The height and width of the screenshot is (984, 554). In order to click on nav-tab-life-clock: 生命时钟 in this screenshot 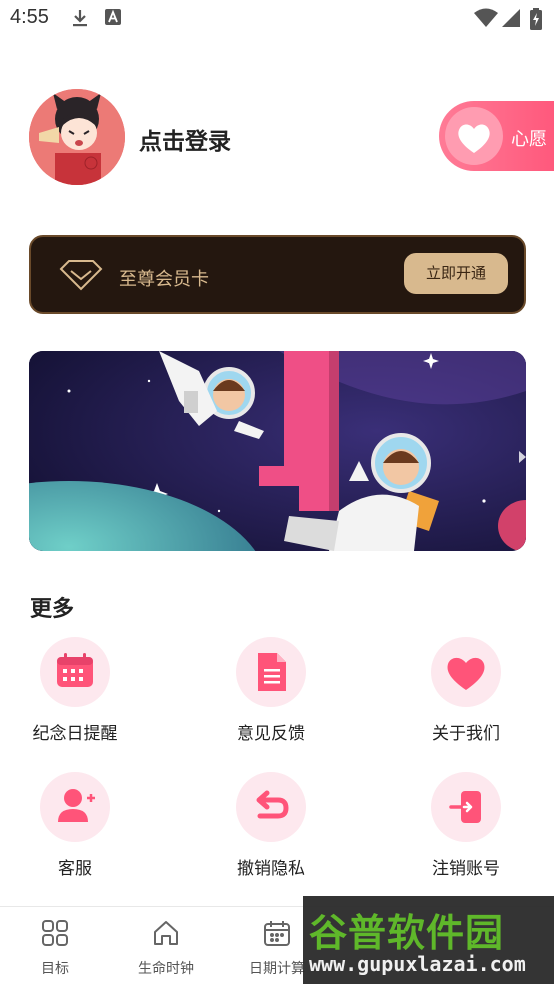, I will do `click(166, 945)`.